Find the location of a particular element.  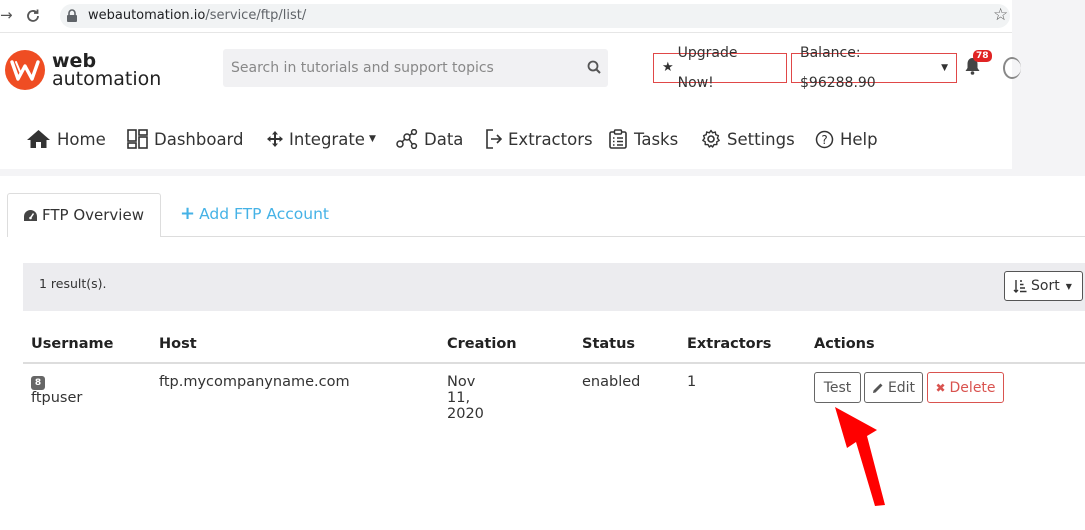

delete-button: ✖ Delete is located at coordinates (965, 387).